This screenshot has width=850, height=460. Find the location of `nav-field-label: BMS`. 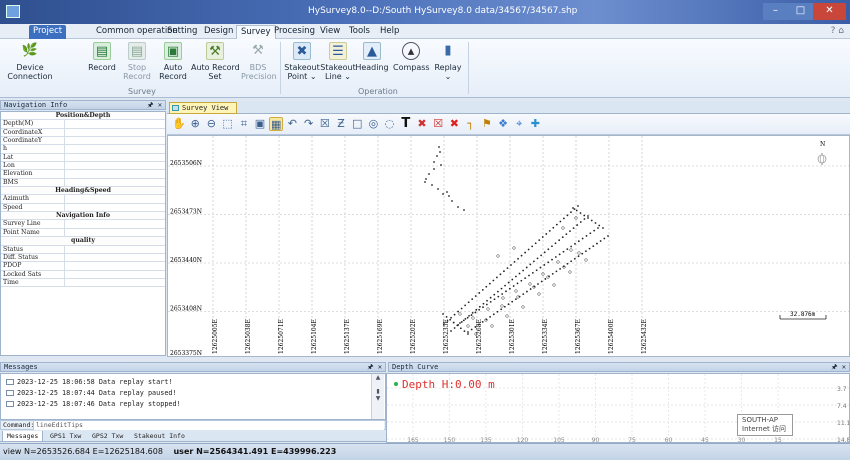

nav-field-label: BMS is located at coordinates (34, 182).